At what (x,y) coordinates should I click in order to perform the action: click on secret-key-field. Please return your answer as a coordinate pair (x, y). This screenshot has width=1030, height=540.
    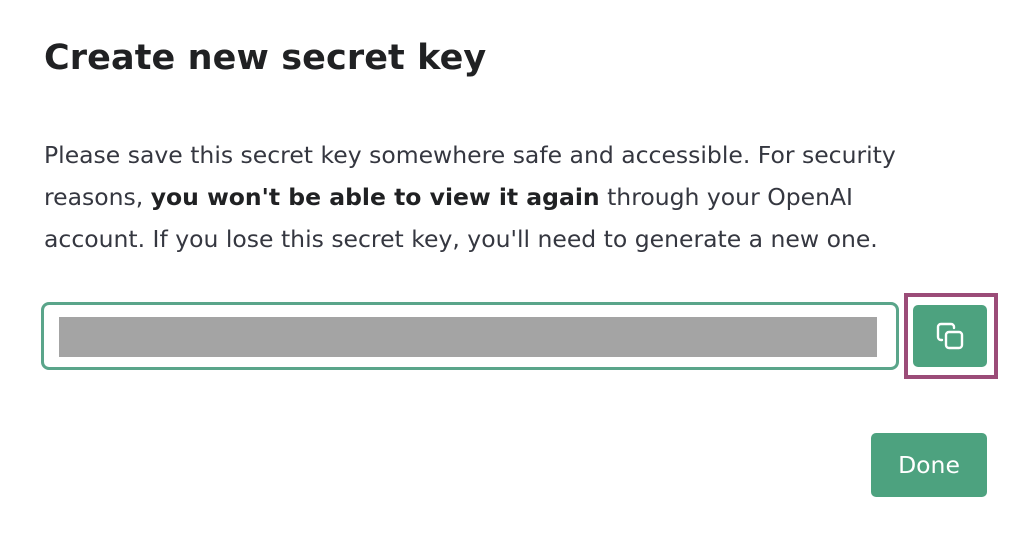
    Looking at the image, I should click on (470, 336).